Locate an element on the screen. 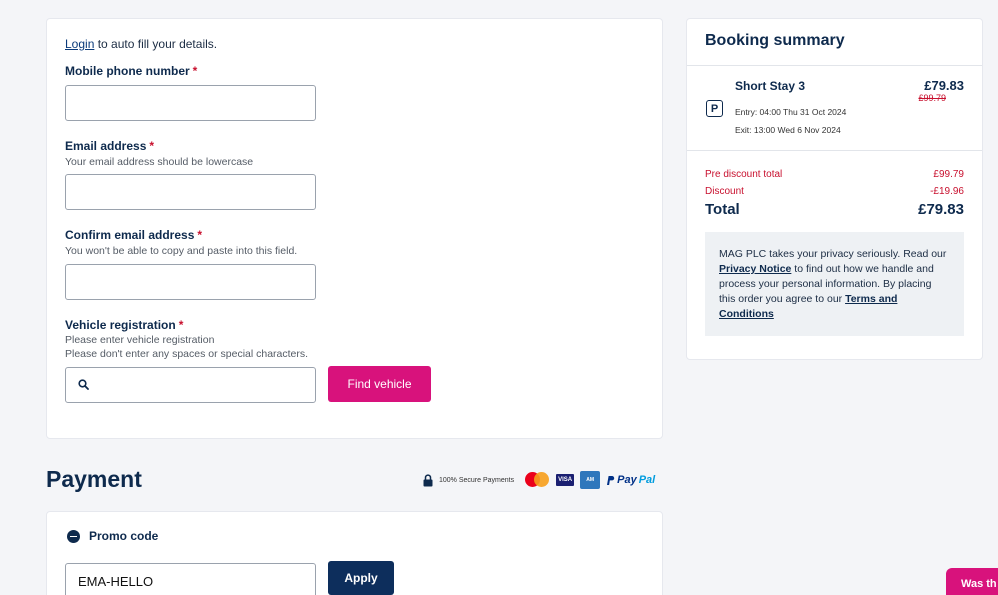 The width and height of the screenshot is (998, 595). privacy-notice-link: Privacy Notice is located at coordinates (755, 269).